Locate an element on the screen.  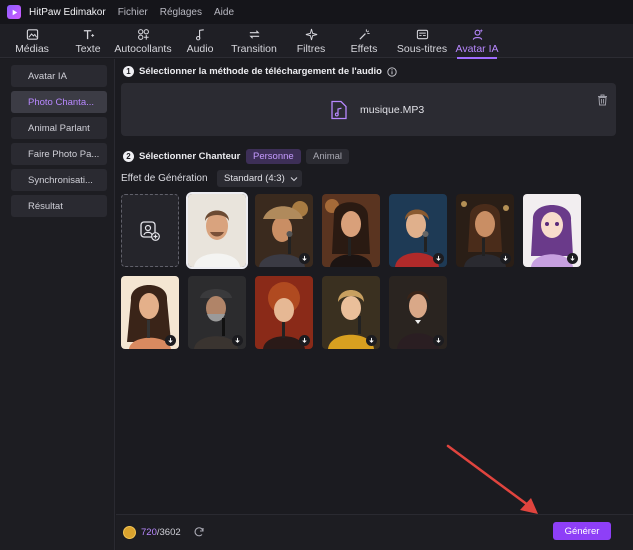
tab-label: Médias is located at coordinates (32, 48).